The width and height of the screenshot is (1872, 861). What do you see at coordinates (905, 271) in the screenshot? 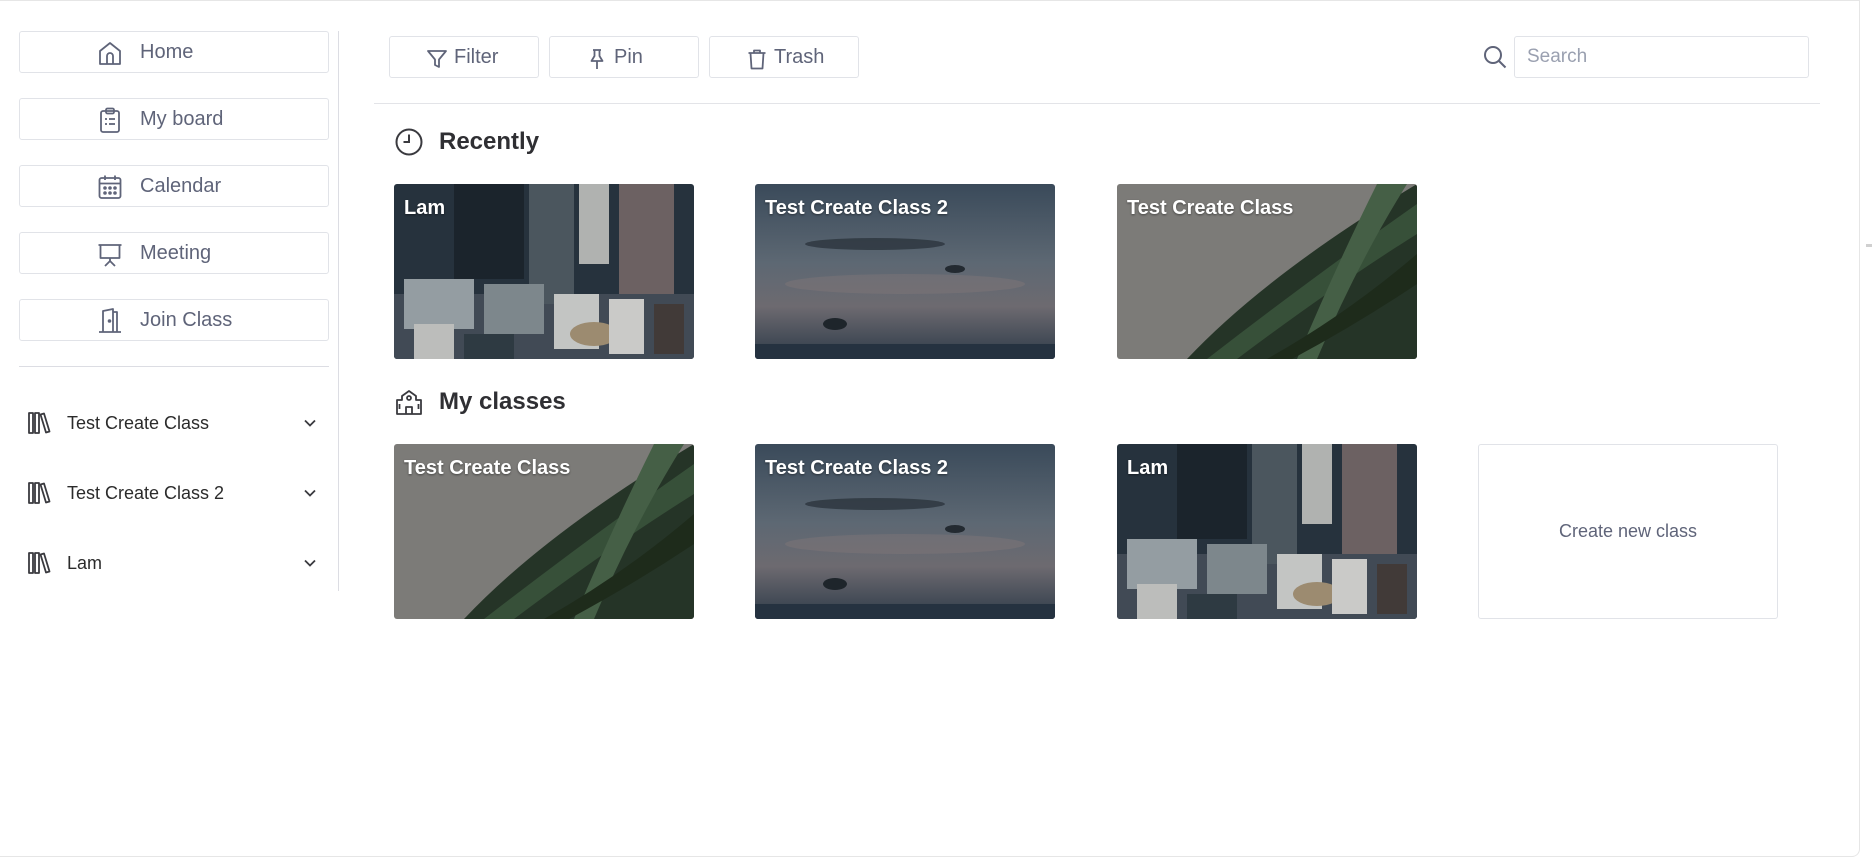
I see `recent-class-card: Test Create Class 2` at bounding box center [905, 271].